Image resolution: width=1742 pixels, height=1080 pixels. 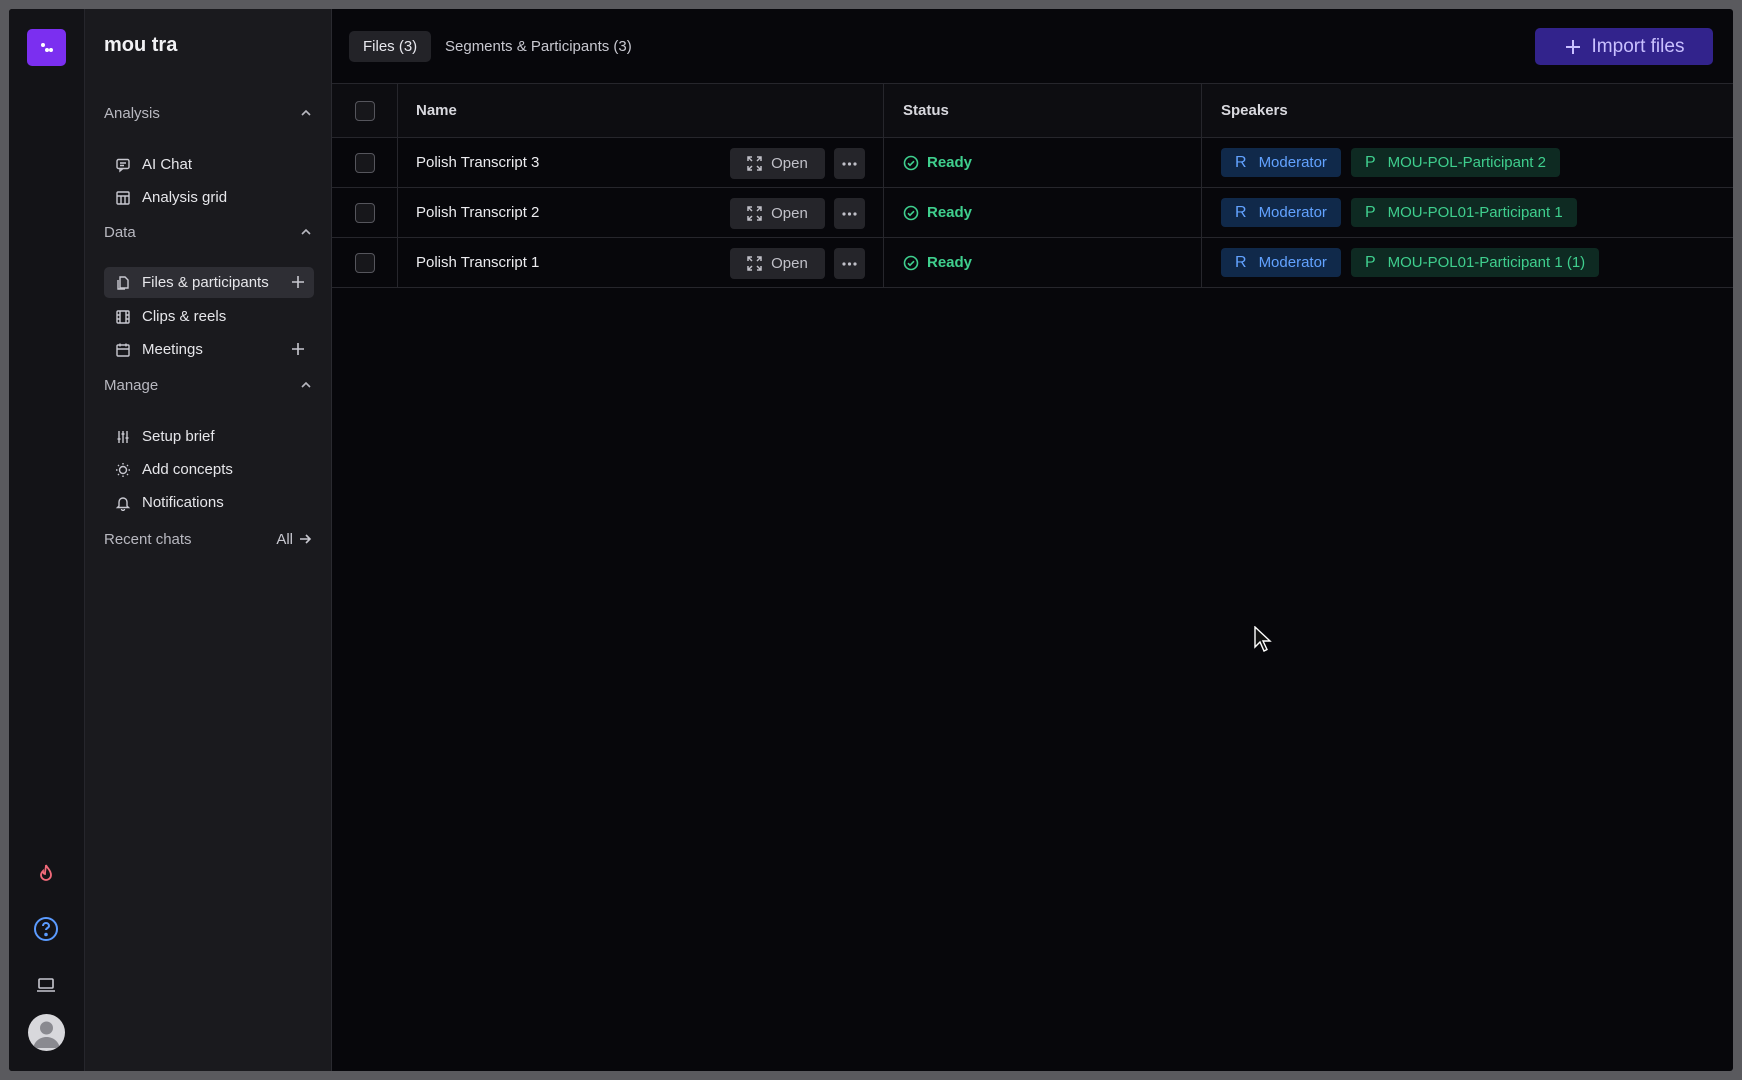 What do you see at coordinates (1032, 111) in the screenshot?
I see `table-header: Name Status Speakers` at bounding box center [1032, 111].